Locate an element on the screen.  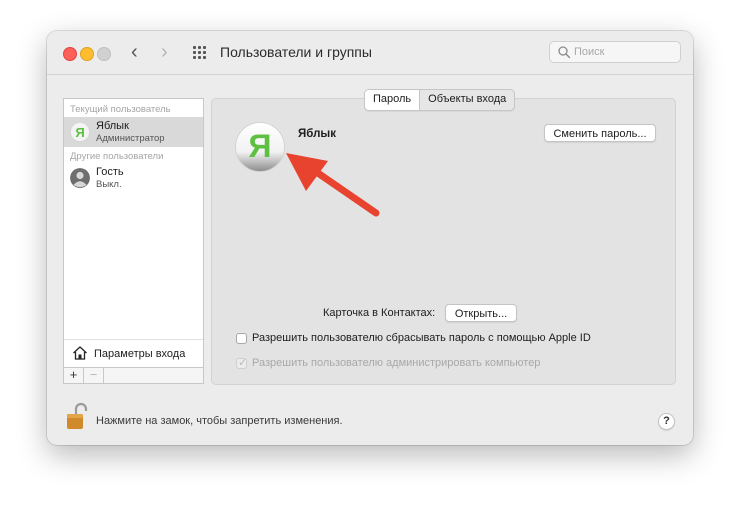
account-avatar: Я is located at coordinates (260, 147).